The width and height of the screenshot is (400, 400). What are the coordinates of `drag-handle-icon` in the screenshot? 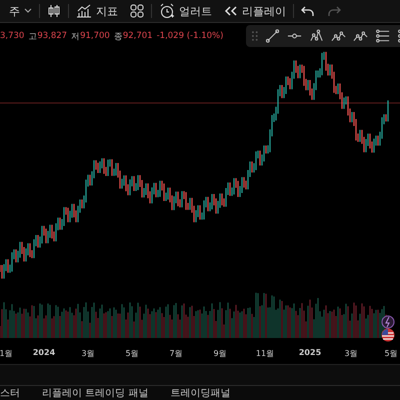 It's located at (255, 36).